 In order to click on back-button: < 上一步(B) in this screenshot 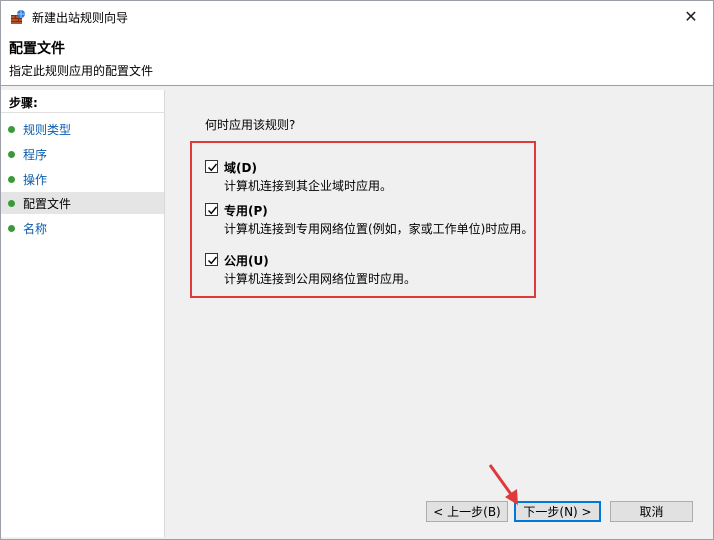, I will do `click(467, 511)`.